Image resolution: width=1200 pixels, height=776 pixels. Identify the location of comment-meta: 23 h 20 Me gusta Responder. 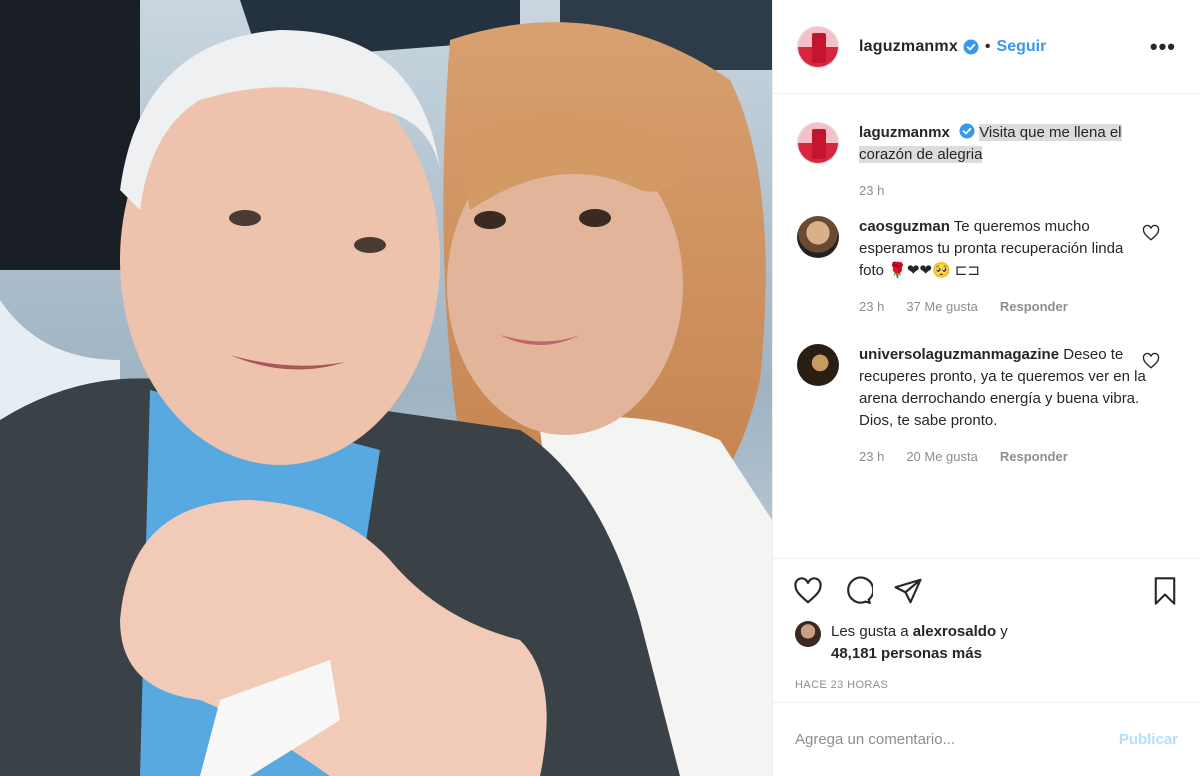
(1004, 457).